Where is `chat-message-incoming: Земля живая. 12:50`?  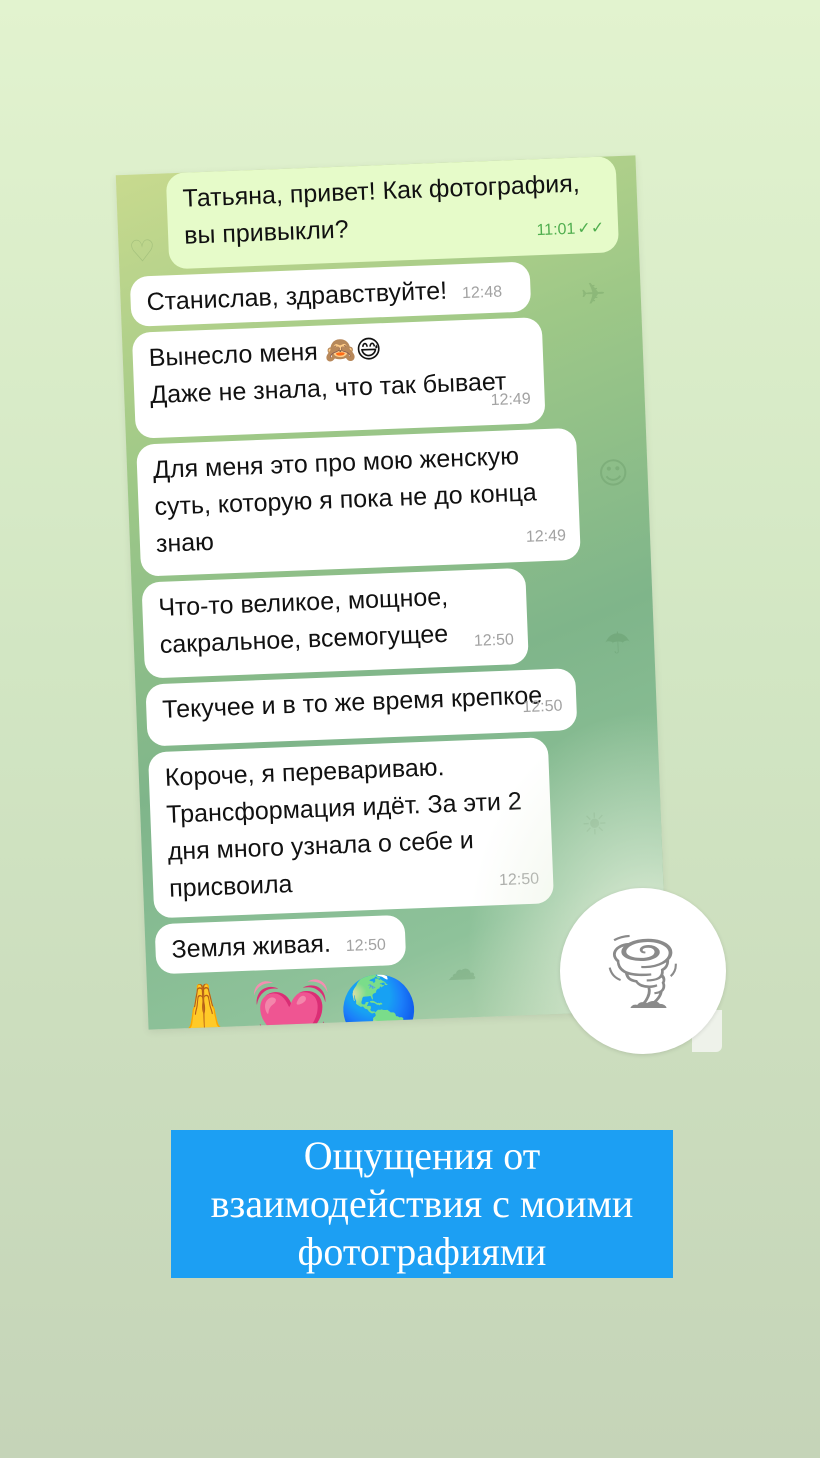
chat-message-incoming: Земля живая. 12:50 is located at coordinates (280, 944).